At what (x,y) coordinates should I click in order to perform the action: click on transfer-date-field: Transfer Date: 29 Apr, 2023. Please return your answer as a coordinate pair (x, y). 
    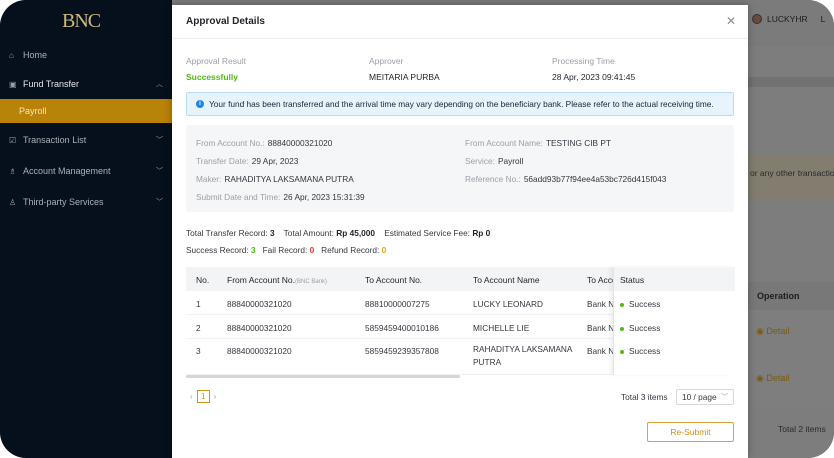
    Looking at the image, I should click on (247, 161).